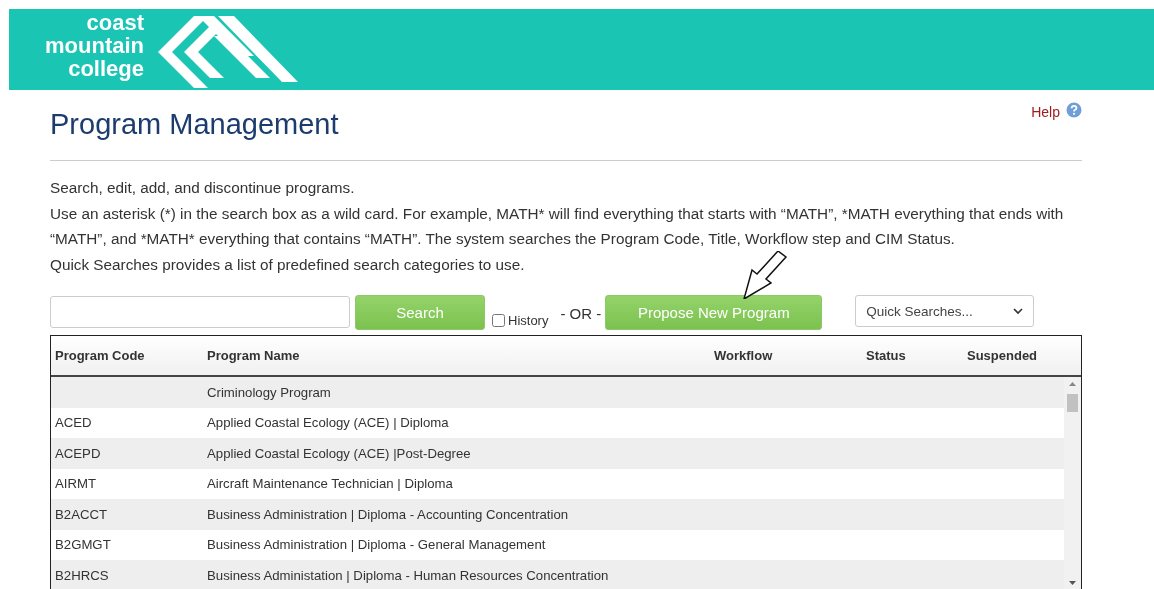 The width and height of the screenshot is (1154, 589). What do you see at coordinates (1018, 311) in the screenshot?
I see `chevron-down-icon` at bounding box center [1018, 311].